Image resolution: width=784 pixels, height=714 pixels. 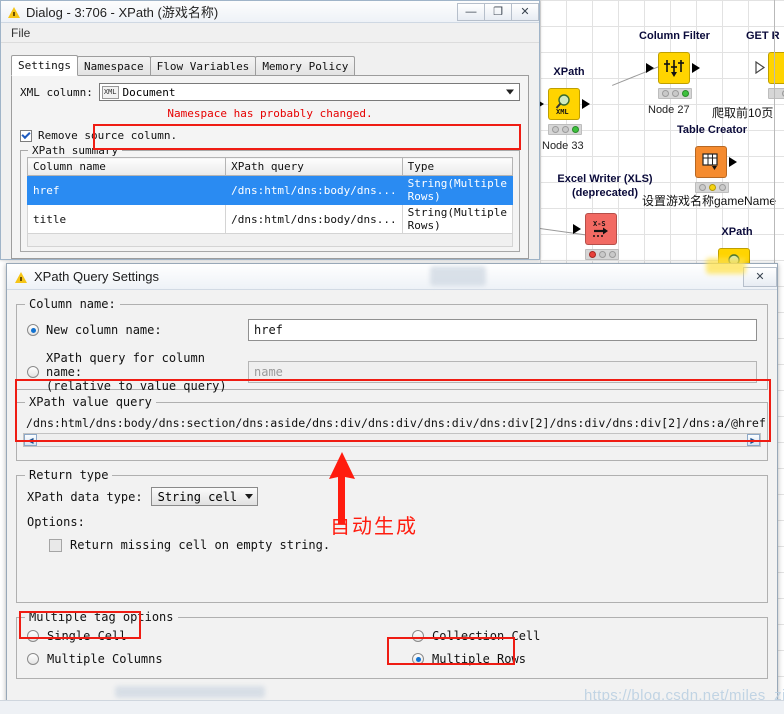 I want to click on scroll-right-icon: ▶, so click(x=753, y=440).